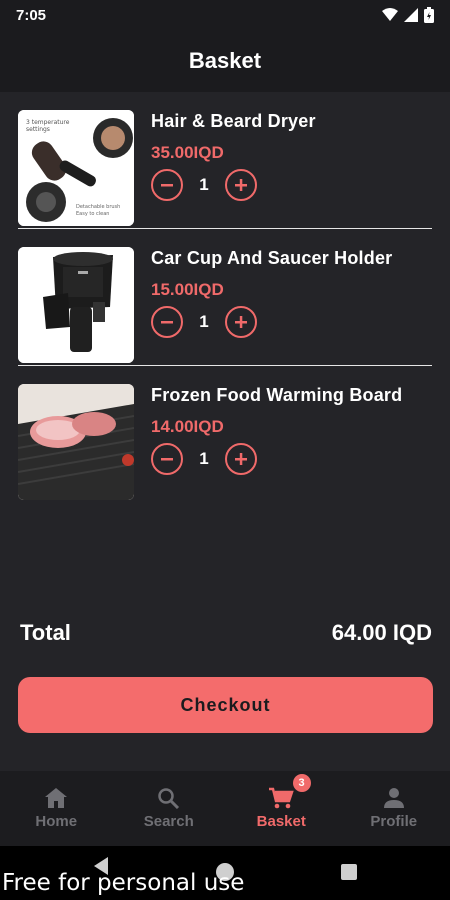  Describe the element at coordinates (48, 122) in the screenshot. I see `svg-text: 3 temperature` at that location.